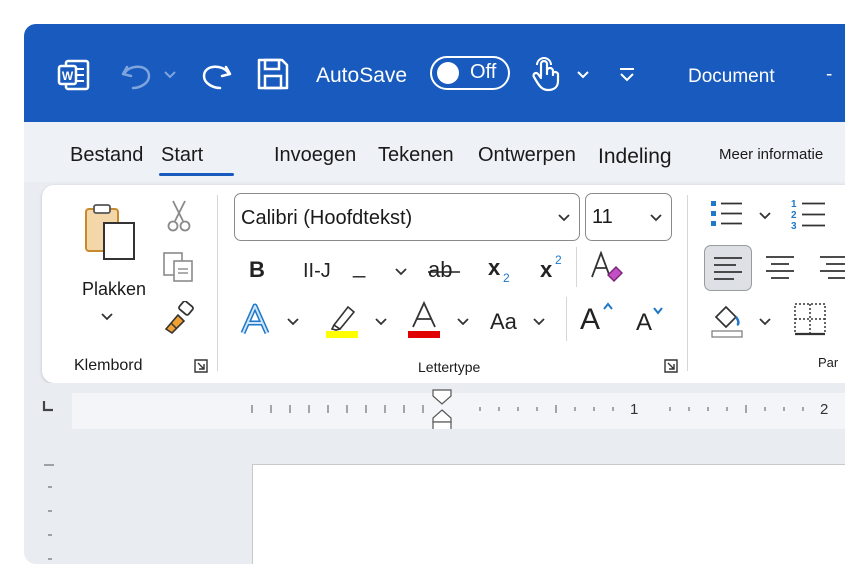  Describe the element at coordinates (765, 322) in the screenshot. I see `shading-dropdown-chevron-icon` at that location.